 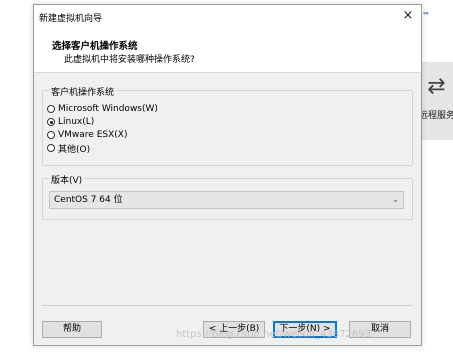 I want to click on background-remote-label: 远程服务, so click(x=436, y=116).